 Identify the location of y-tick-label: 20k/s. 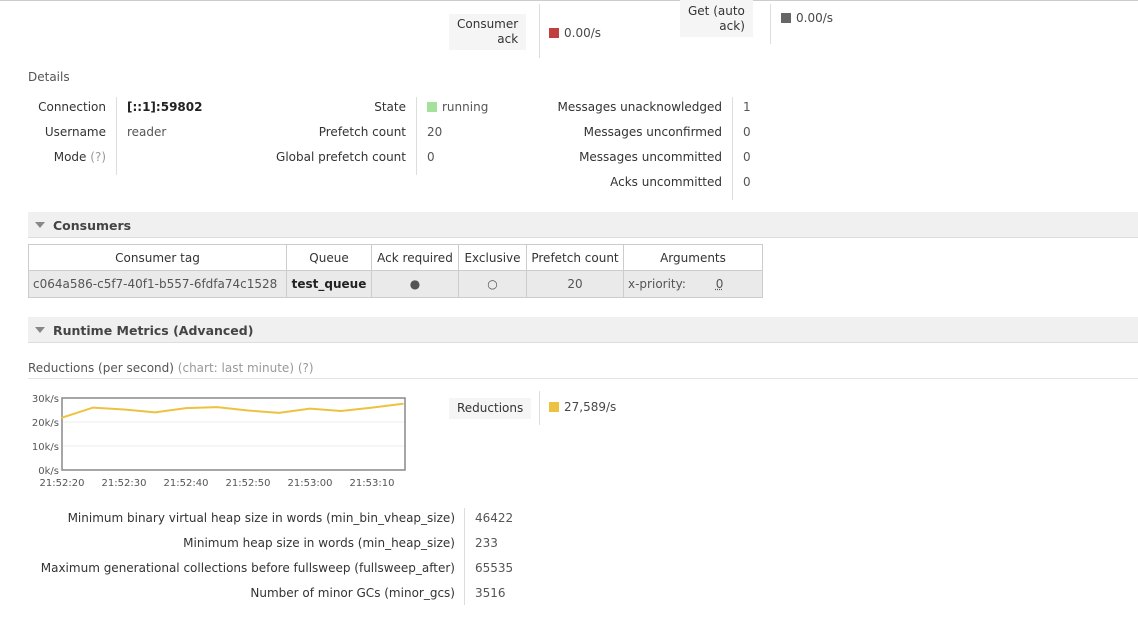
(45, 423).